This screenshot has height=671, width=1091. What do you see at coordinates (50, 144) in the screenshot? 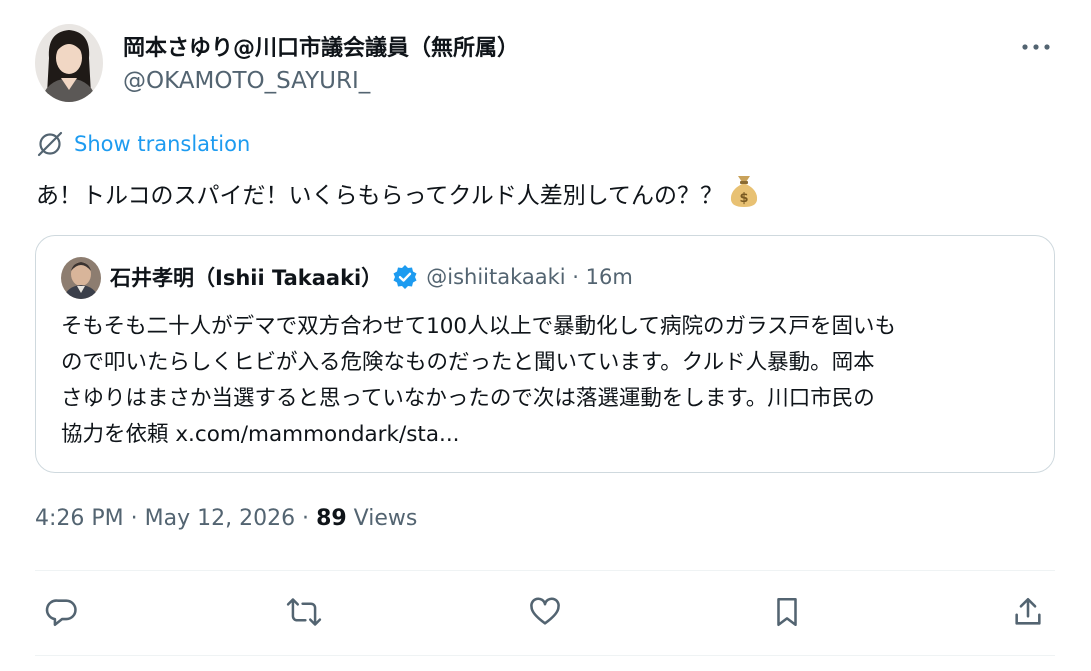
I see `translate-globe-icon` at bounding box center [50, 144].